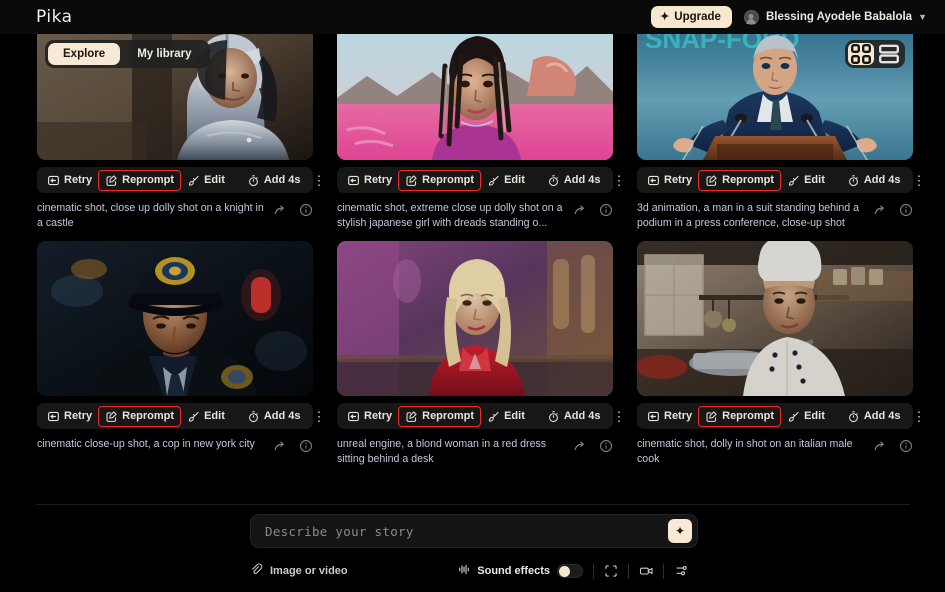 This screenshot has width=945, height=592. What do you see at coordinates (691, 17) in the screenshot?
I see `upgrade-button: ✦ Upgrade` at bounding box center [691, 17].